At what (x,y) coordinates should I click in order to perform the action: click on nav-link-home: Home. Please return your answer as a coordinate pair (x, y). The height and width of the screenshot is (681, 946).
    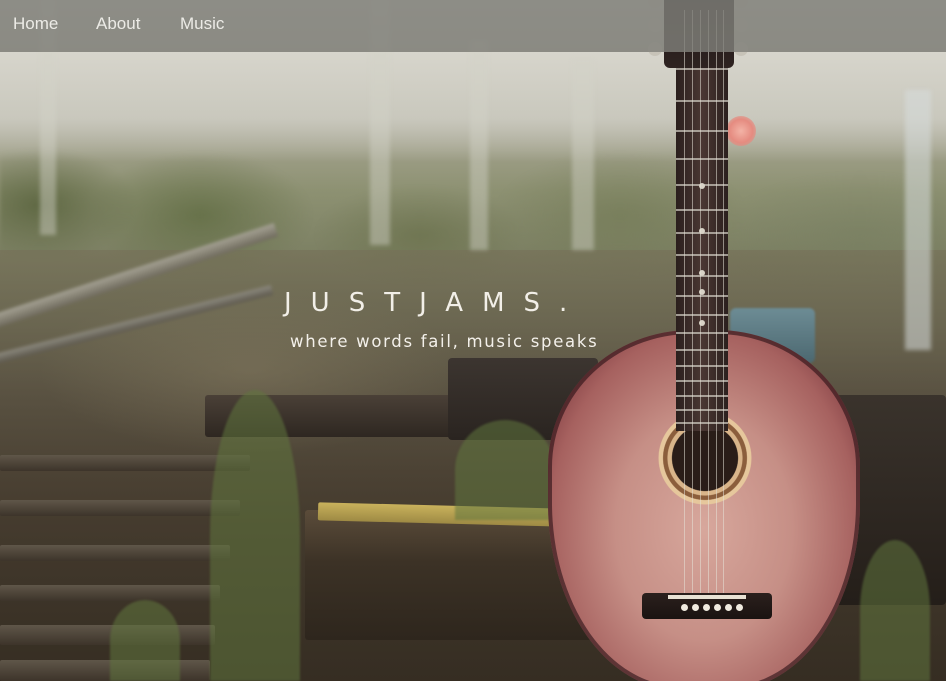
    Looking at the image, I should click on (35, 24).